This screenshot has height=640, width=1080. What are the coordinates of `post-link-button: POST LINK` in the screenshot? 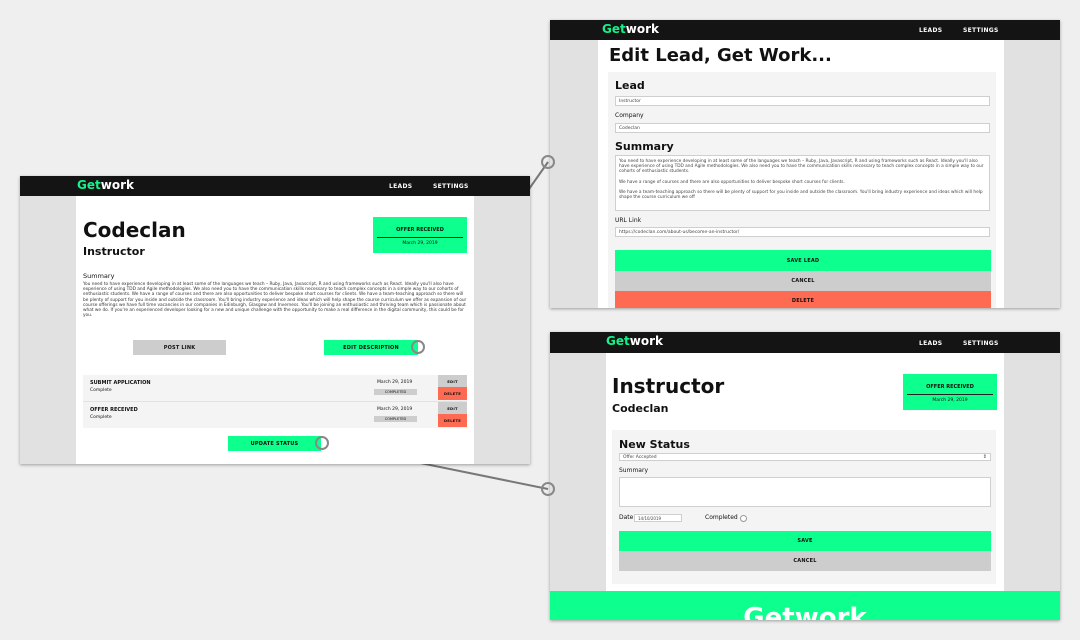 It's located at (179, 347).